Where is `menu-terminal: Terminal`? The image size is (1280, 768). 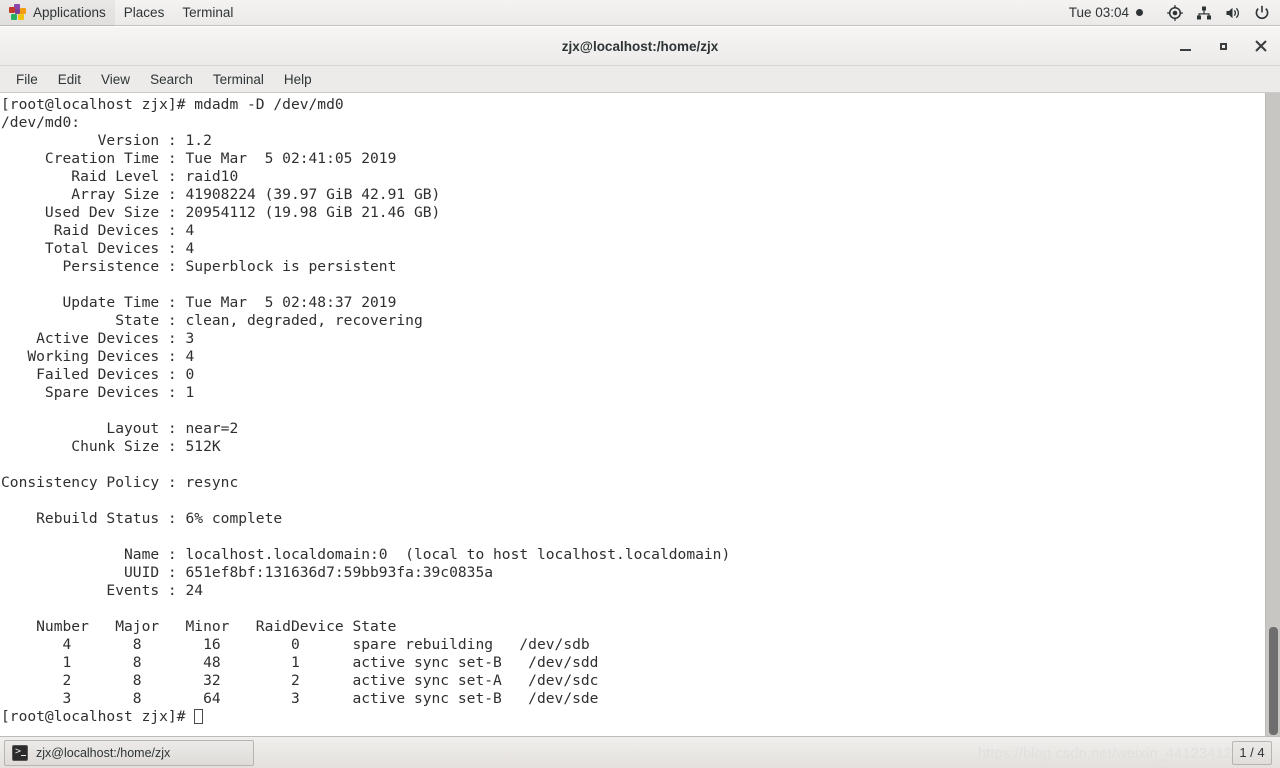 menu-terminal: Terminal is located at coordinates (238, 79).